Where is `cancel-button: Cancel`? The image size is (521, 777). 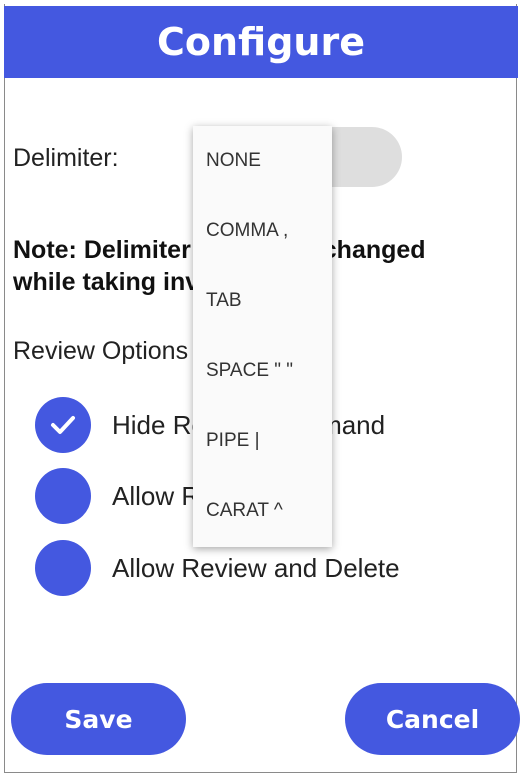
cancel-button: Cancel is located at coordinates (432, 719).